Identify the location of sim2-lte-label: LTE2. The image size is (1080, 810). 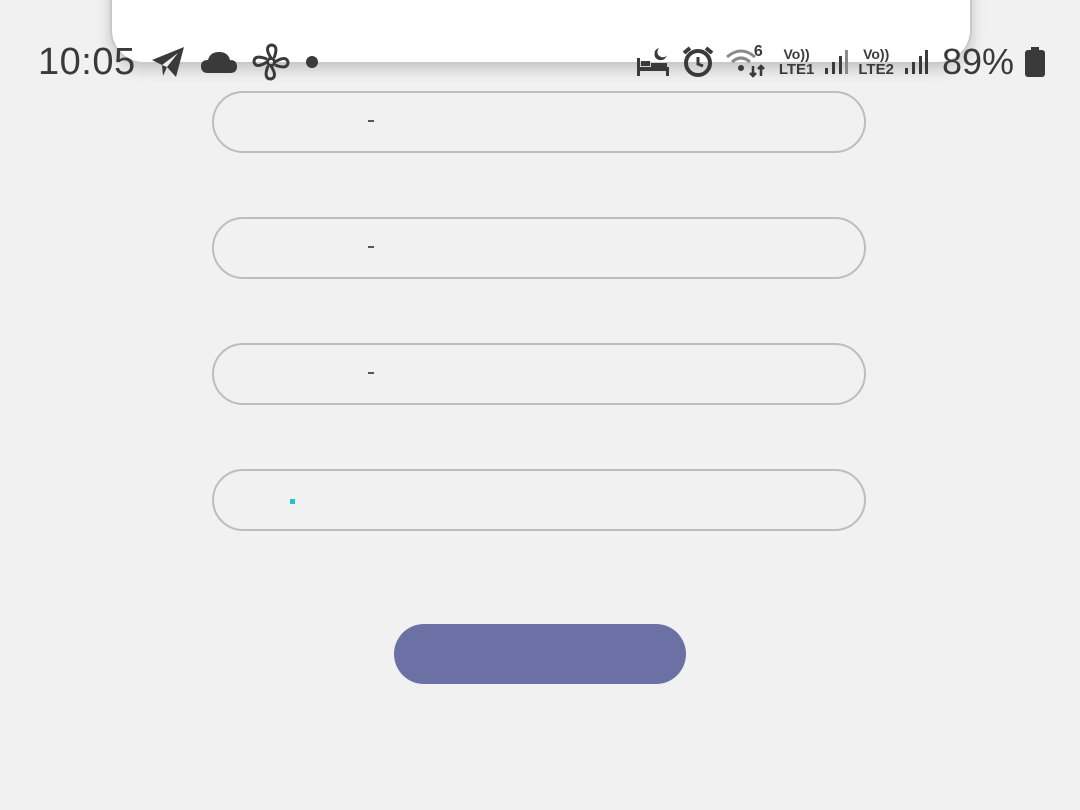
(876, 69).